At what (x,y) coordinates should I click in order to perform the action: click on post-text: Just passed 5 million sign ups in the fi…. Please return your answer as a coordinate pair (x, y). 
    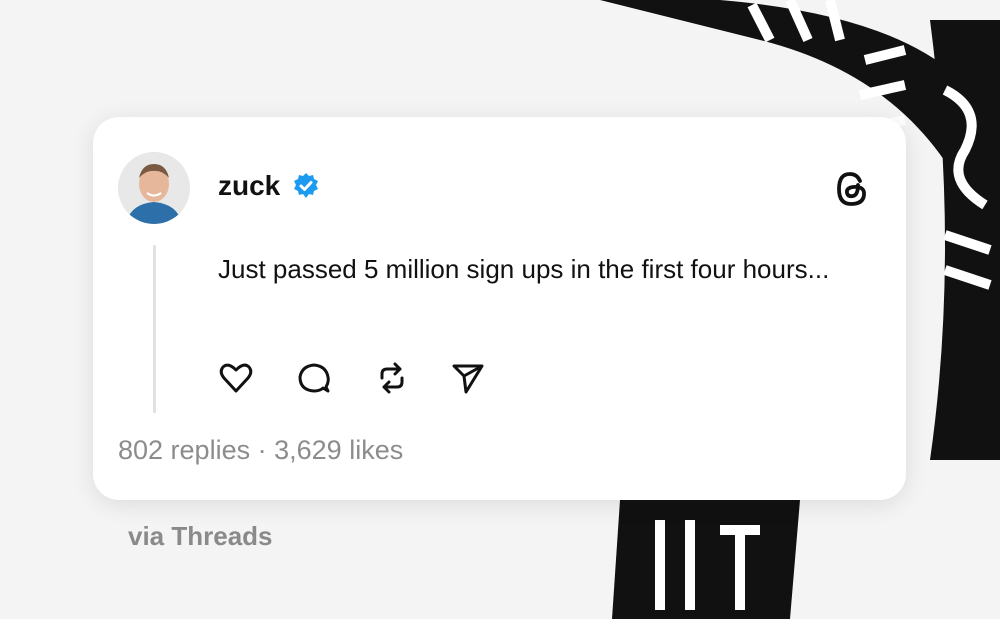
    Looking at the image, I should click on (524, 269).